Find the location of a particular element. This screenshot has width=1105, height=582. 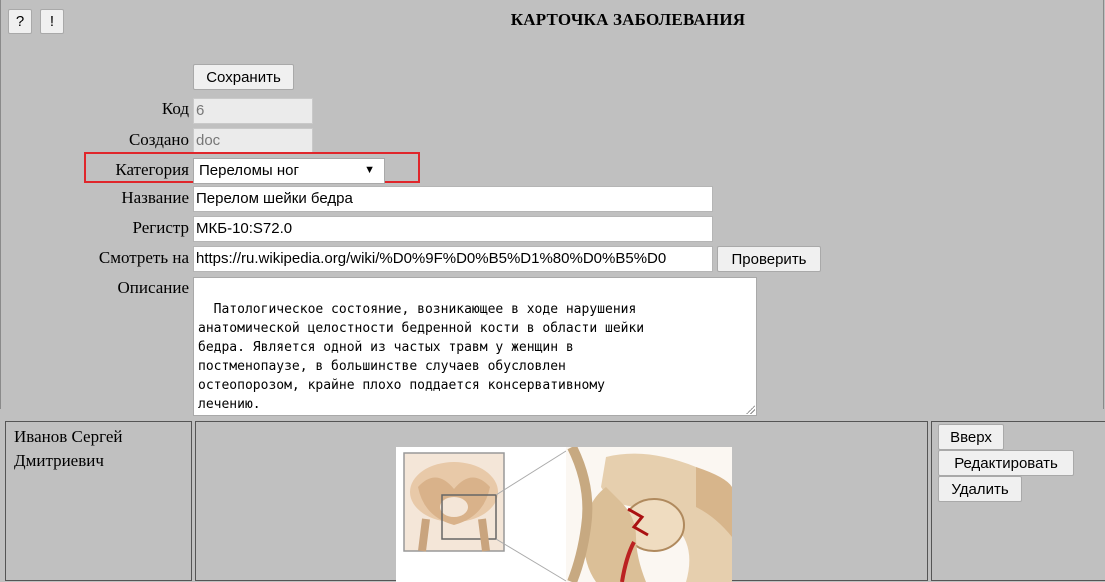

link-label: Смотреть на is located at coordinates (143, 257).